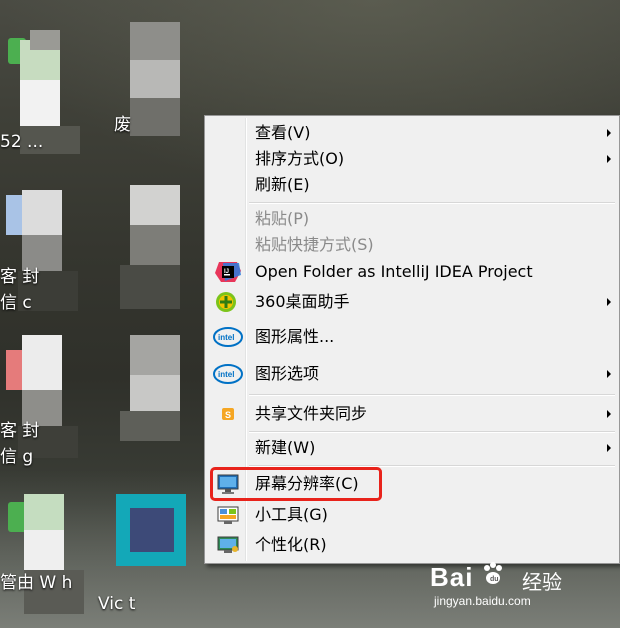 This screenshot has height=628, width=620. What do you see at coordinates (16, 303) in the screenshot?
I see `desktop-icon-label-3b: 信 c` at bounding box center [16, 303].